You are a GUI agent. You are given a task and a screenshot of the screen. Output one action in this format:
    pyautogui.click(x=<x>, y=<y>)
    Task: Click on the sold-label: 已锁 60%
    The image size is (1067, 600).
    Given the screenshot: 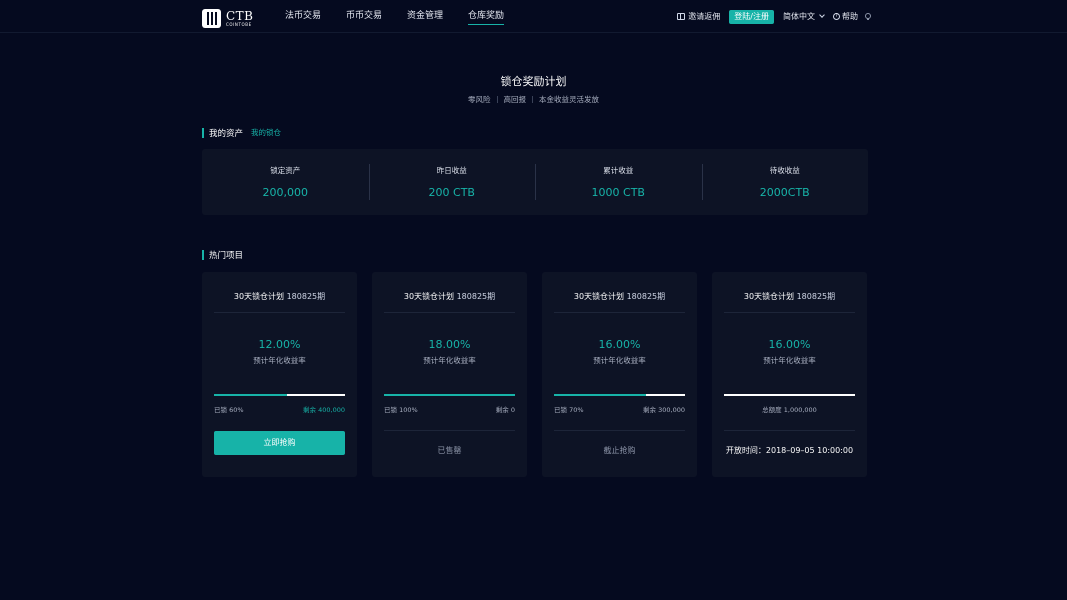 What is the action you would take?
    pyautogui.click(x=229, y=410)
    